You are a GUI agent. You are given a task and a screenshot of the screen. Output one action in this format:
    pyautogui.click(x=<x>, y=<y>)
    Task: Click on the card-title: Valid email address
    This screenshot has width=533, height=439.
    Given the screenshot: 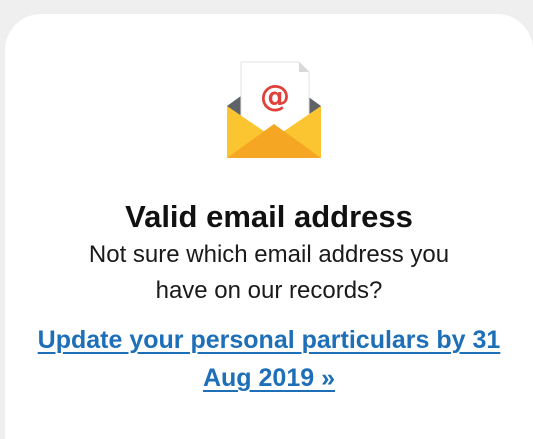 What is the action you would take?
    pyautogui.click(x=269, y=216)
    